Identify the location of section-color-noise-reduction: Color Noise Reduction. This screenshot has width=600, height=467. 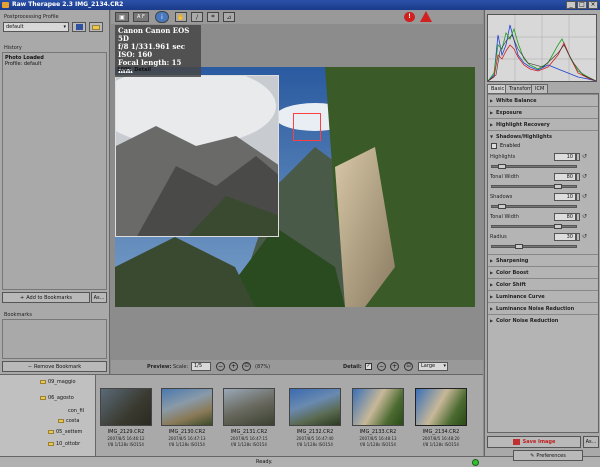
(543, 320).